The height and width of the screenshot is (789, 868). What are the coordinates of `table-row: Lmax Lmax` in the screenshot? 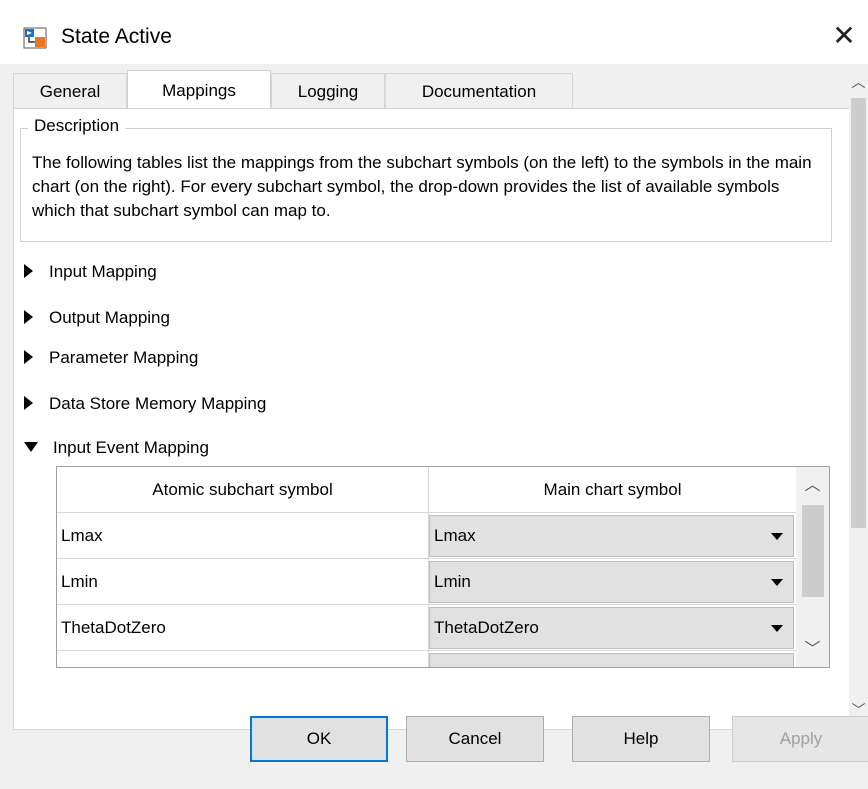 It's located at (426, 536).